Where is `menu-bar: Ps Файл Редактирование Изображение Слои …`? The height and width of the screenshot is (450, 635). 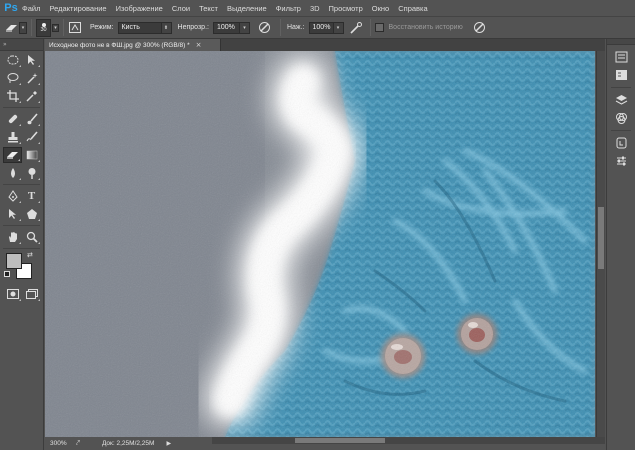 menu-bar: Ps Файл Редактирование Изображение Слои … is located at coordinates (317, 8).